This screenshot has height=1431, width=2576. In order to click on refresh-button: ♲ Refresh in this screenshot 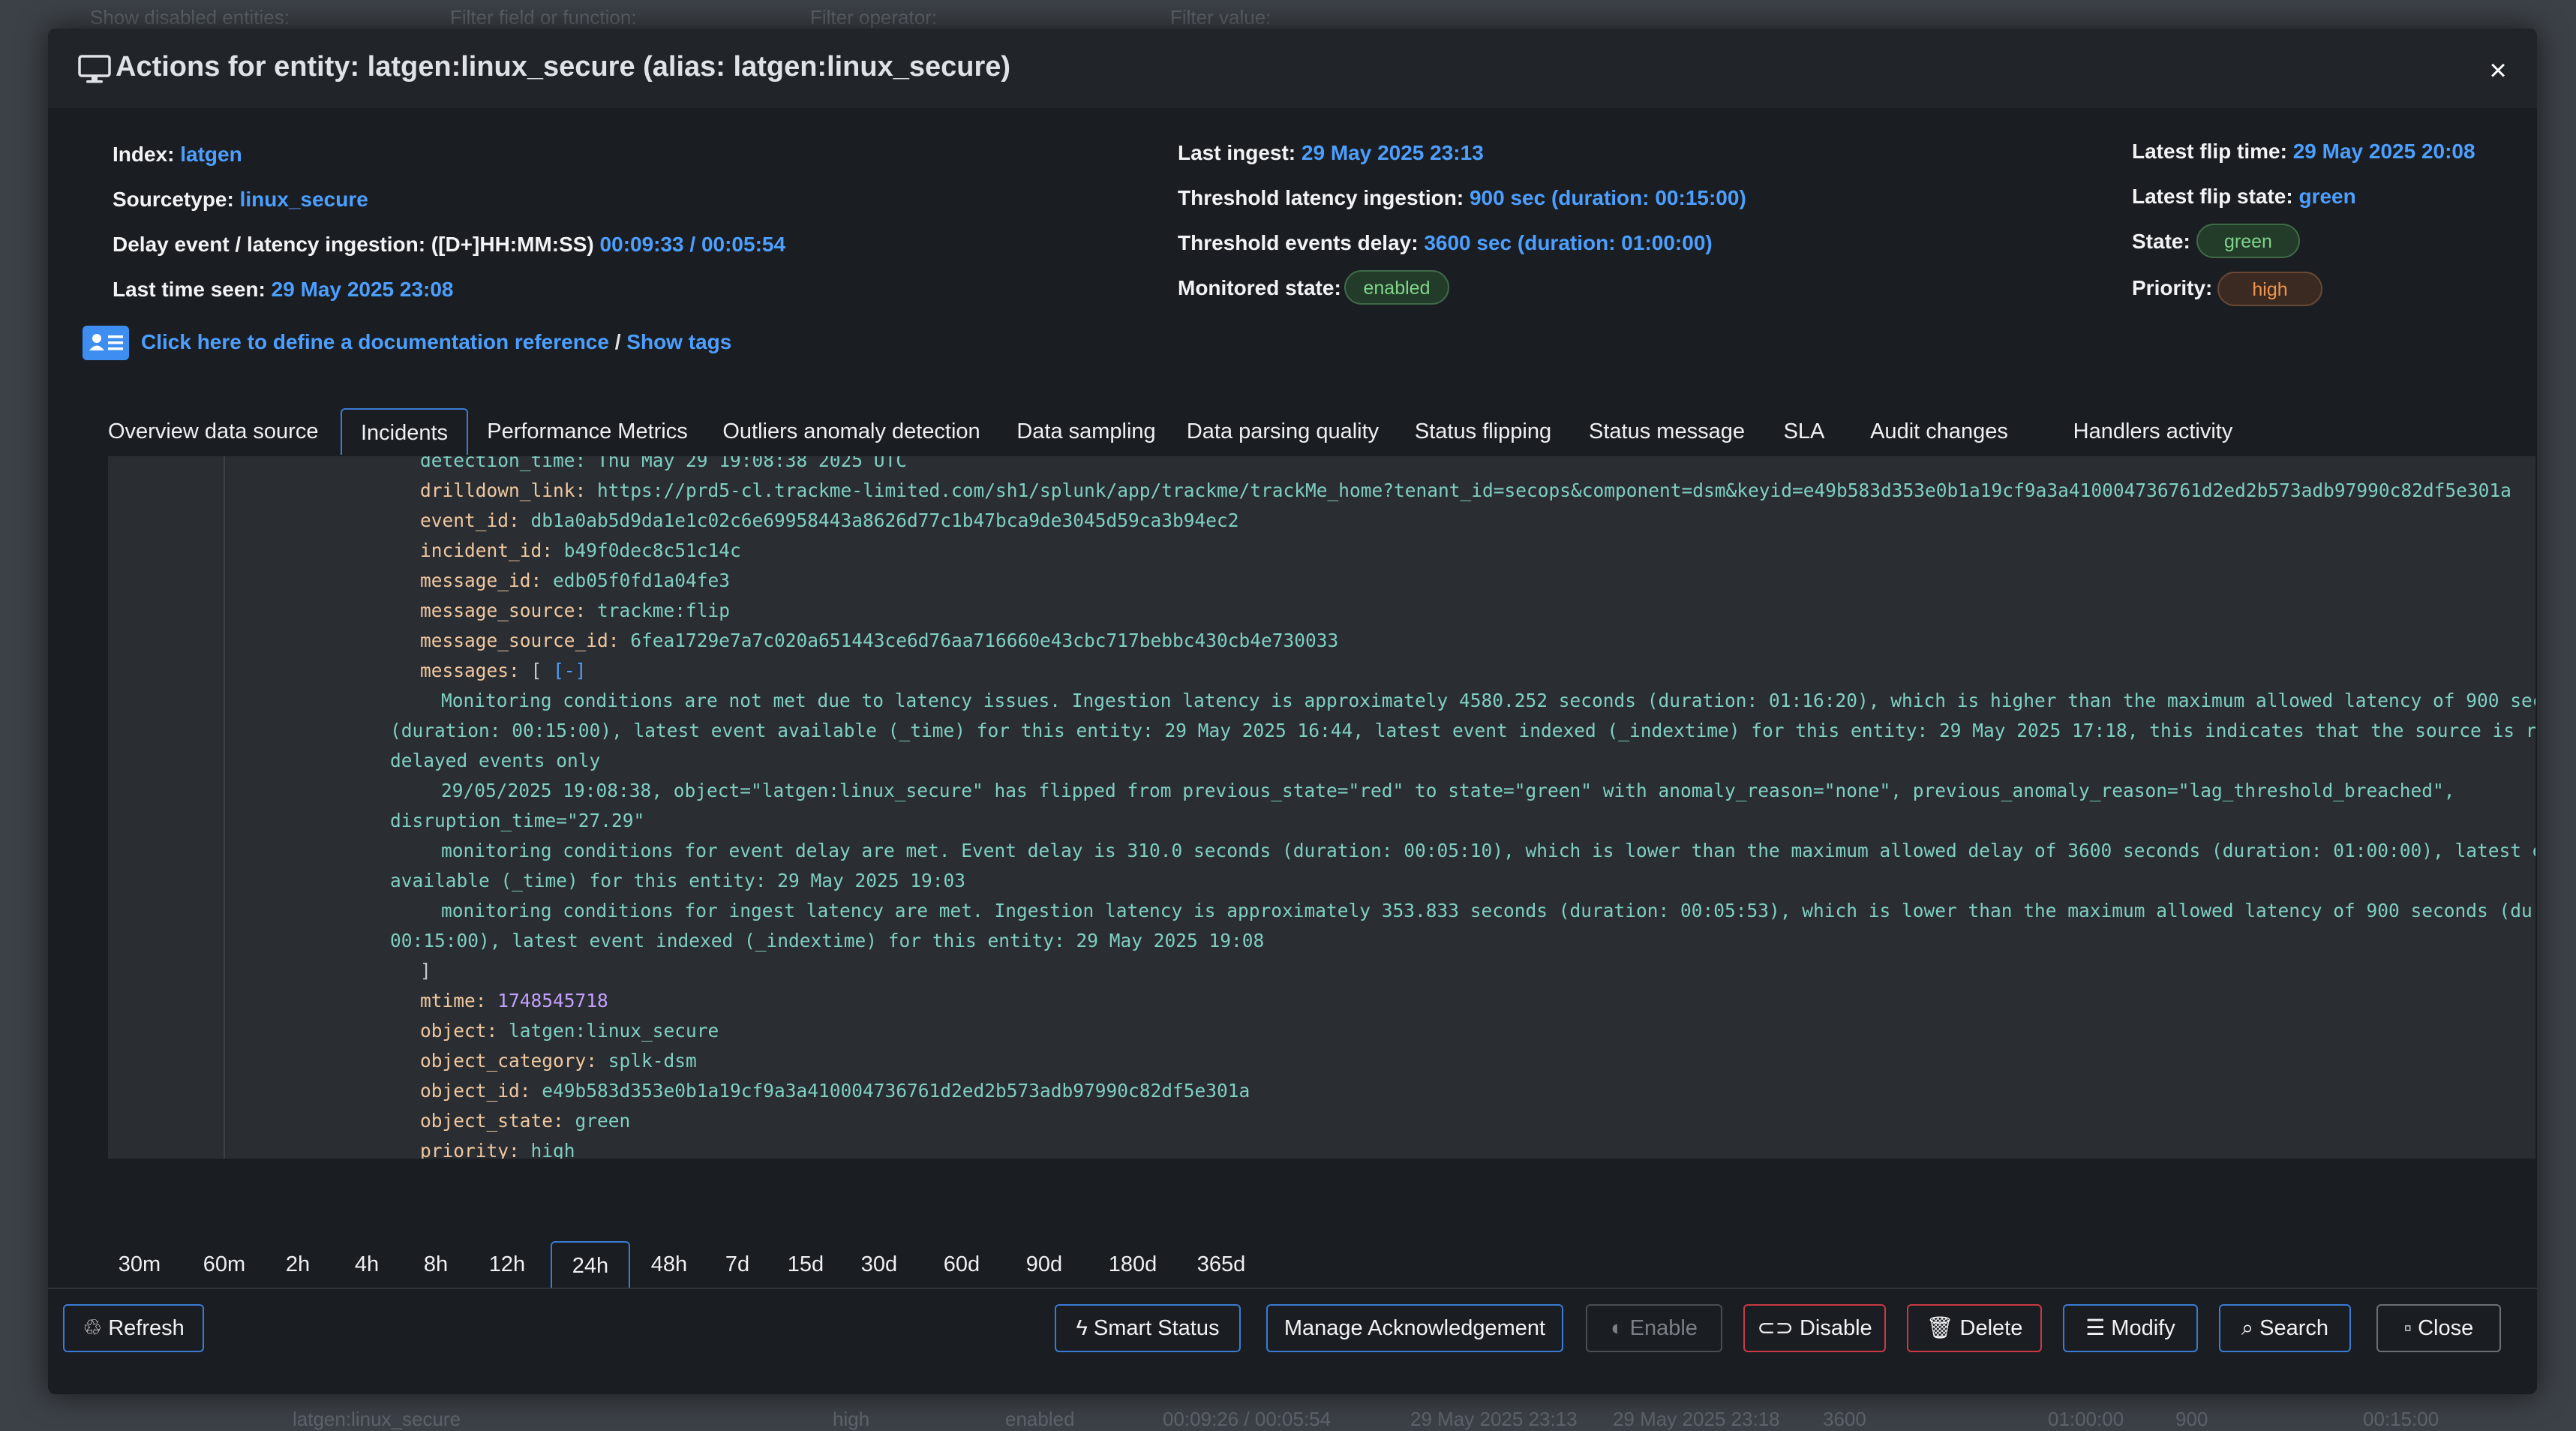, I will do `click(133, 1328)`.